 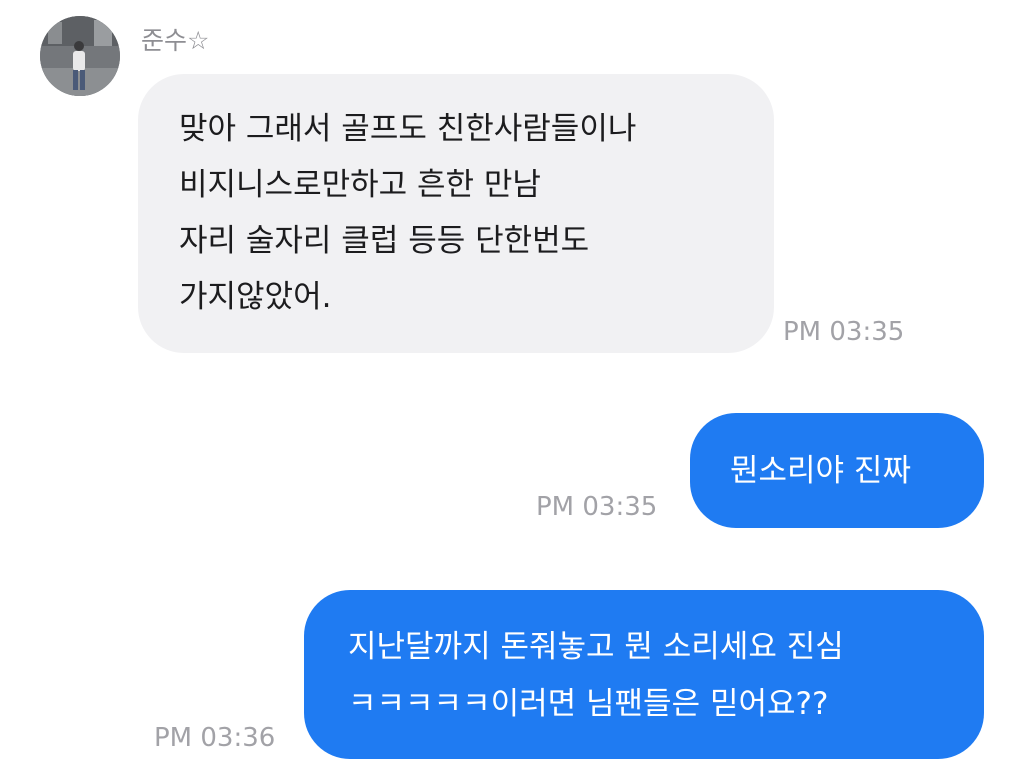 I want to click on message-text-line: 가지않았어., so click(x=255, y=297).